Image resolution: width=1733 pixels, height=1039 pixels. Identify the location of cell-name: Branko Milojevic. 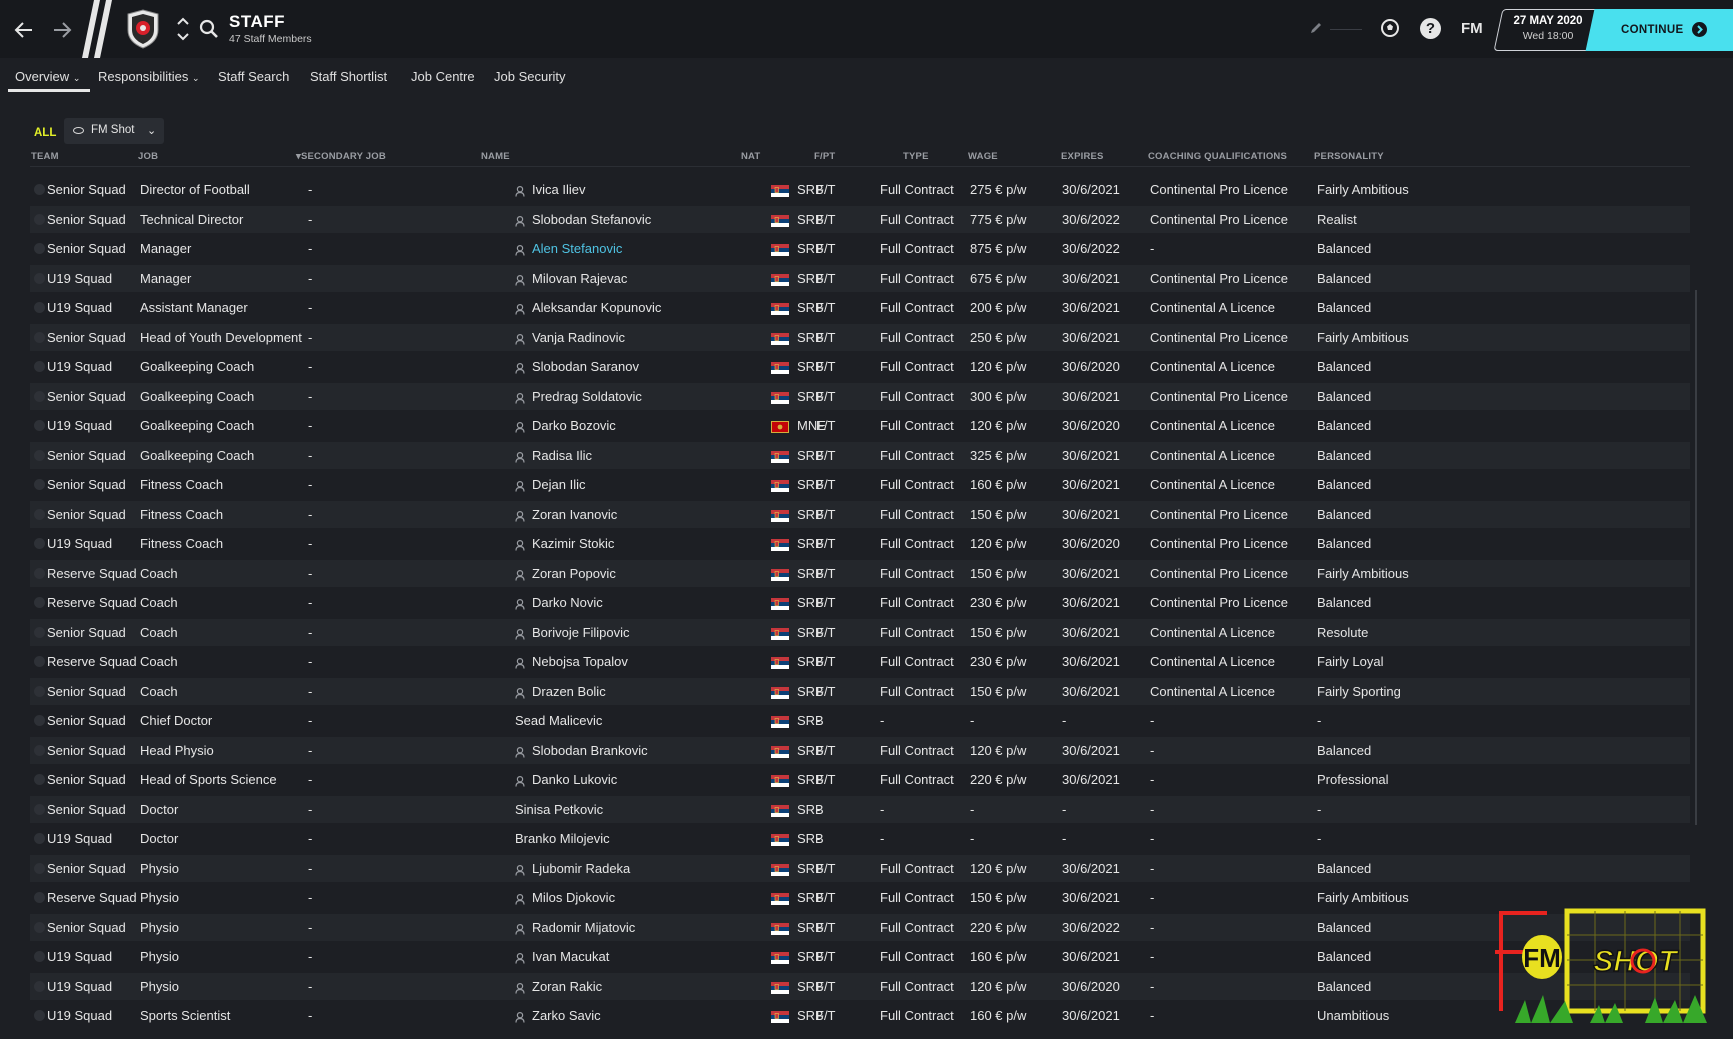
(562, 838).